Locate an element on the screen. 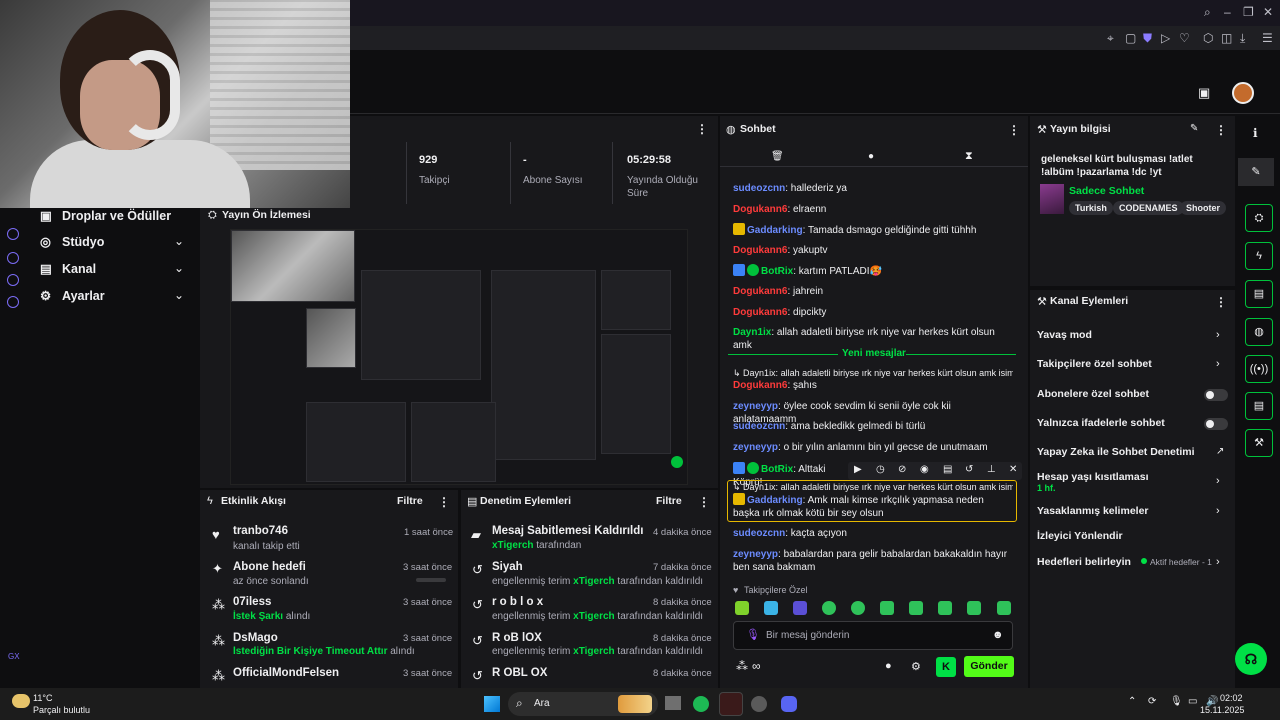 The height and width of the screenshot is (720, 1280). chat-message: sudeozcnn: kaçta açıyon is located at coordinates (873, 533).